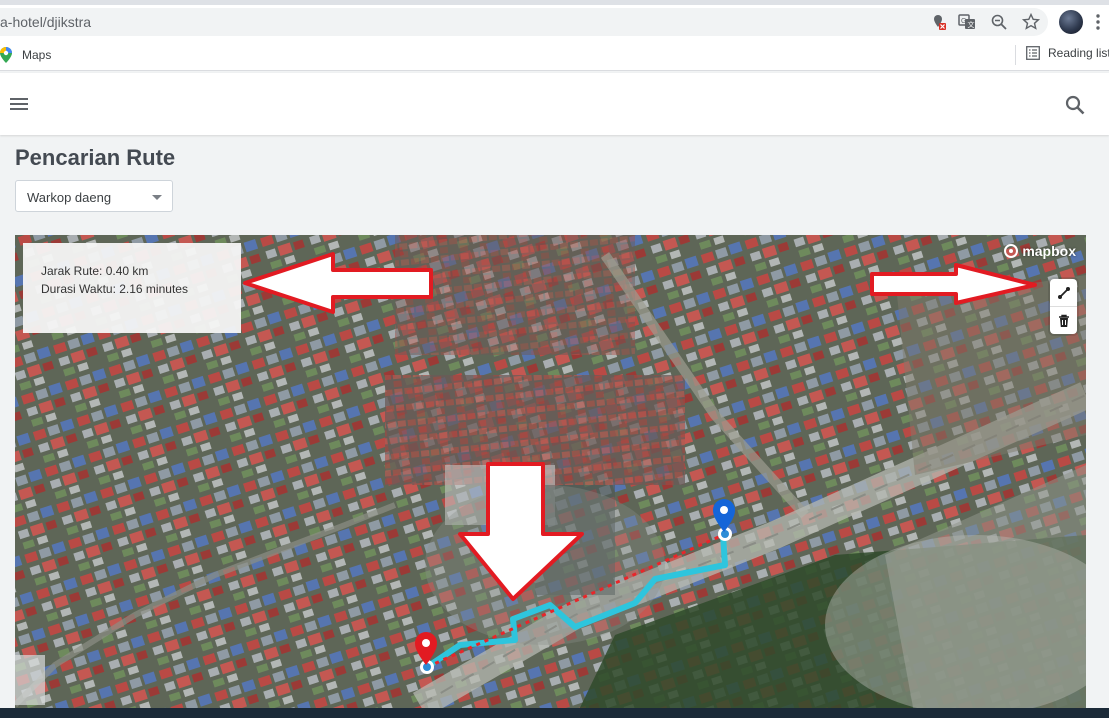  Describe the element at coordinates (6, 55) in the screenshot. I see `maps-pin-icon` at that location.